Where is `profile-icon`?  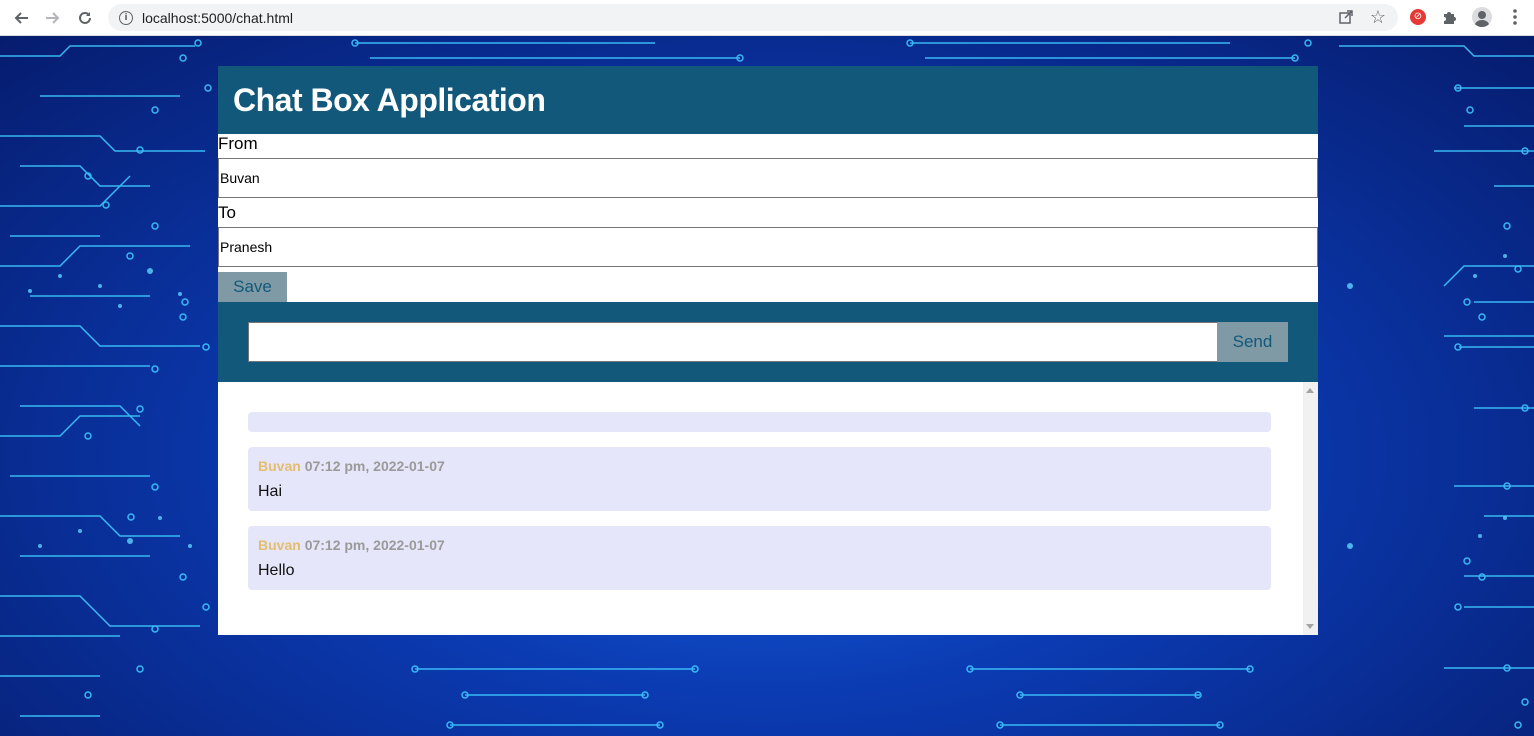 profile-icon is located at coordinates (1482, 17).